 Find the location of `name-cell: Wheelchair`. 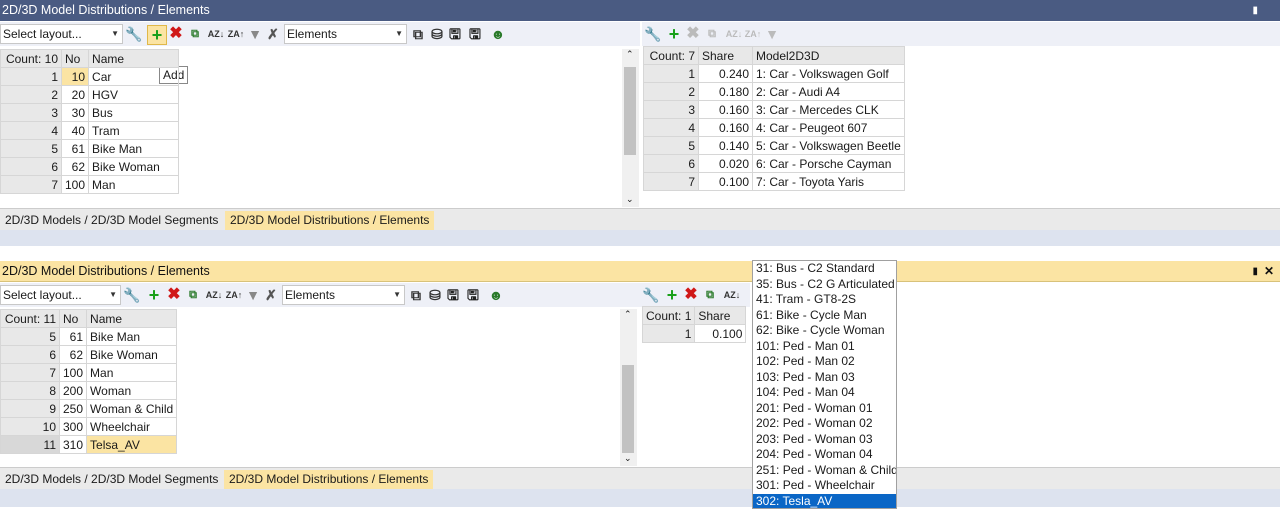

name-cell: Wheelchair is located at coordinates (132, 427).